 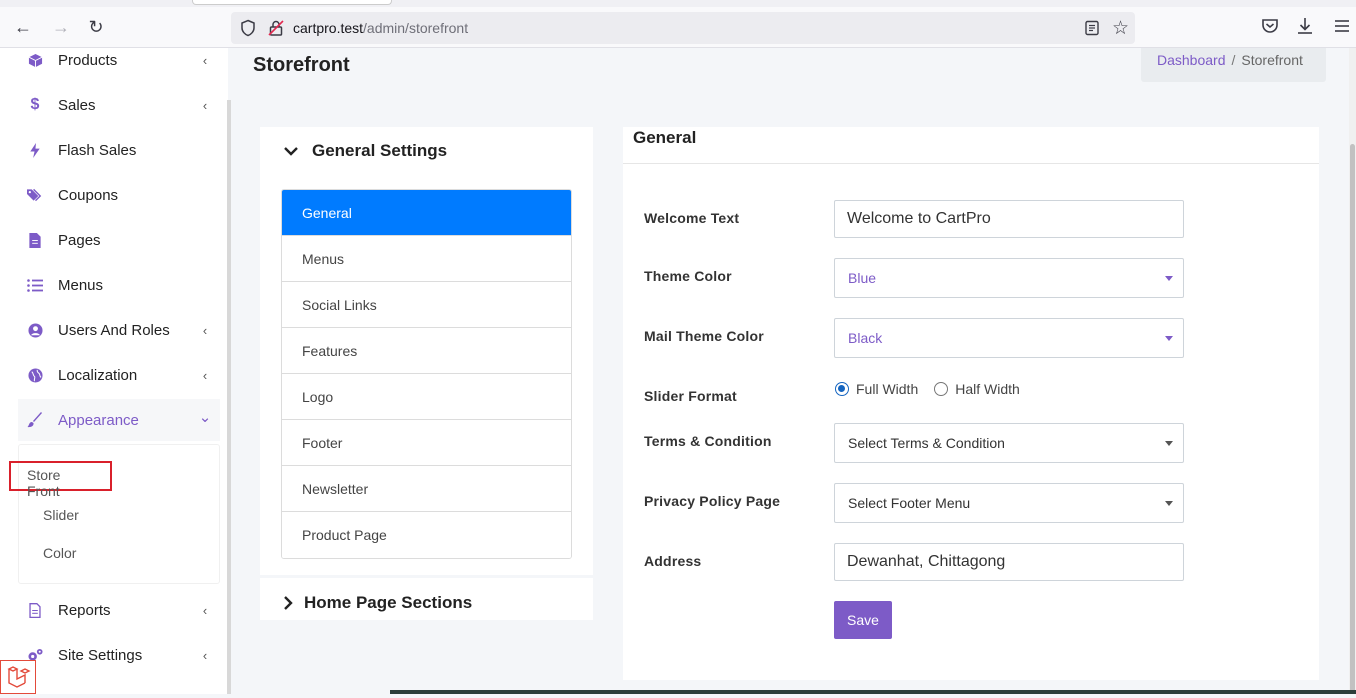 What do you see at coordinates (276, 28) in the screenshot?
I see `insecure-lock-icon` at bounding box center [276, 28].